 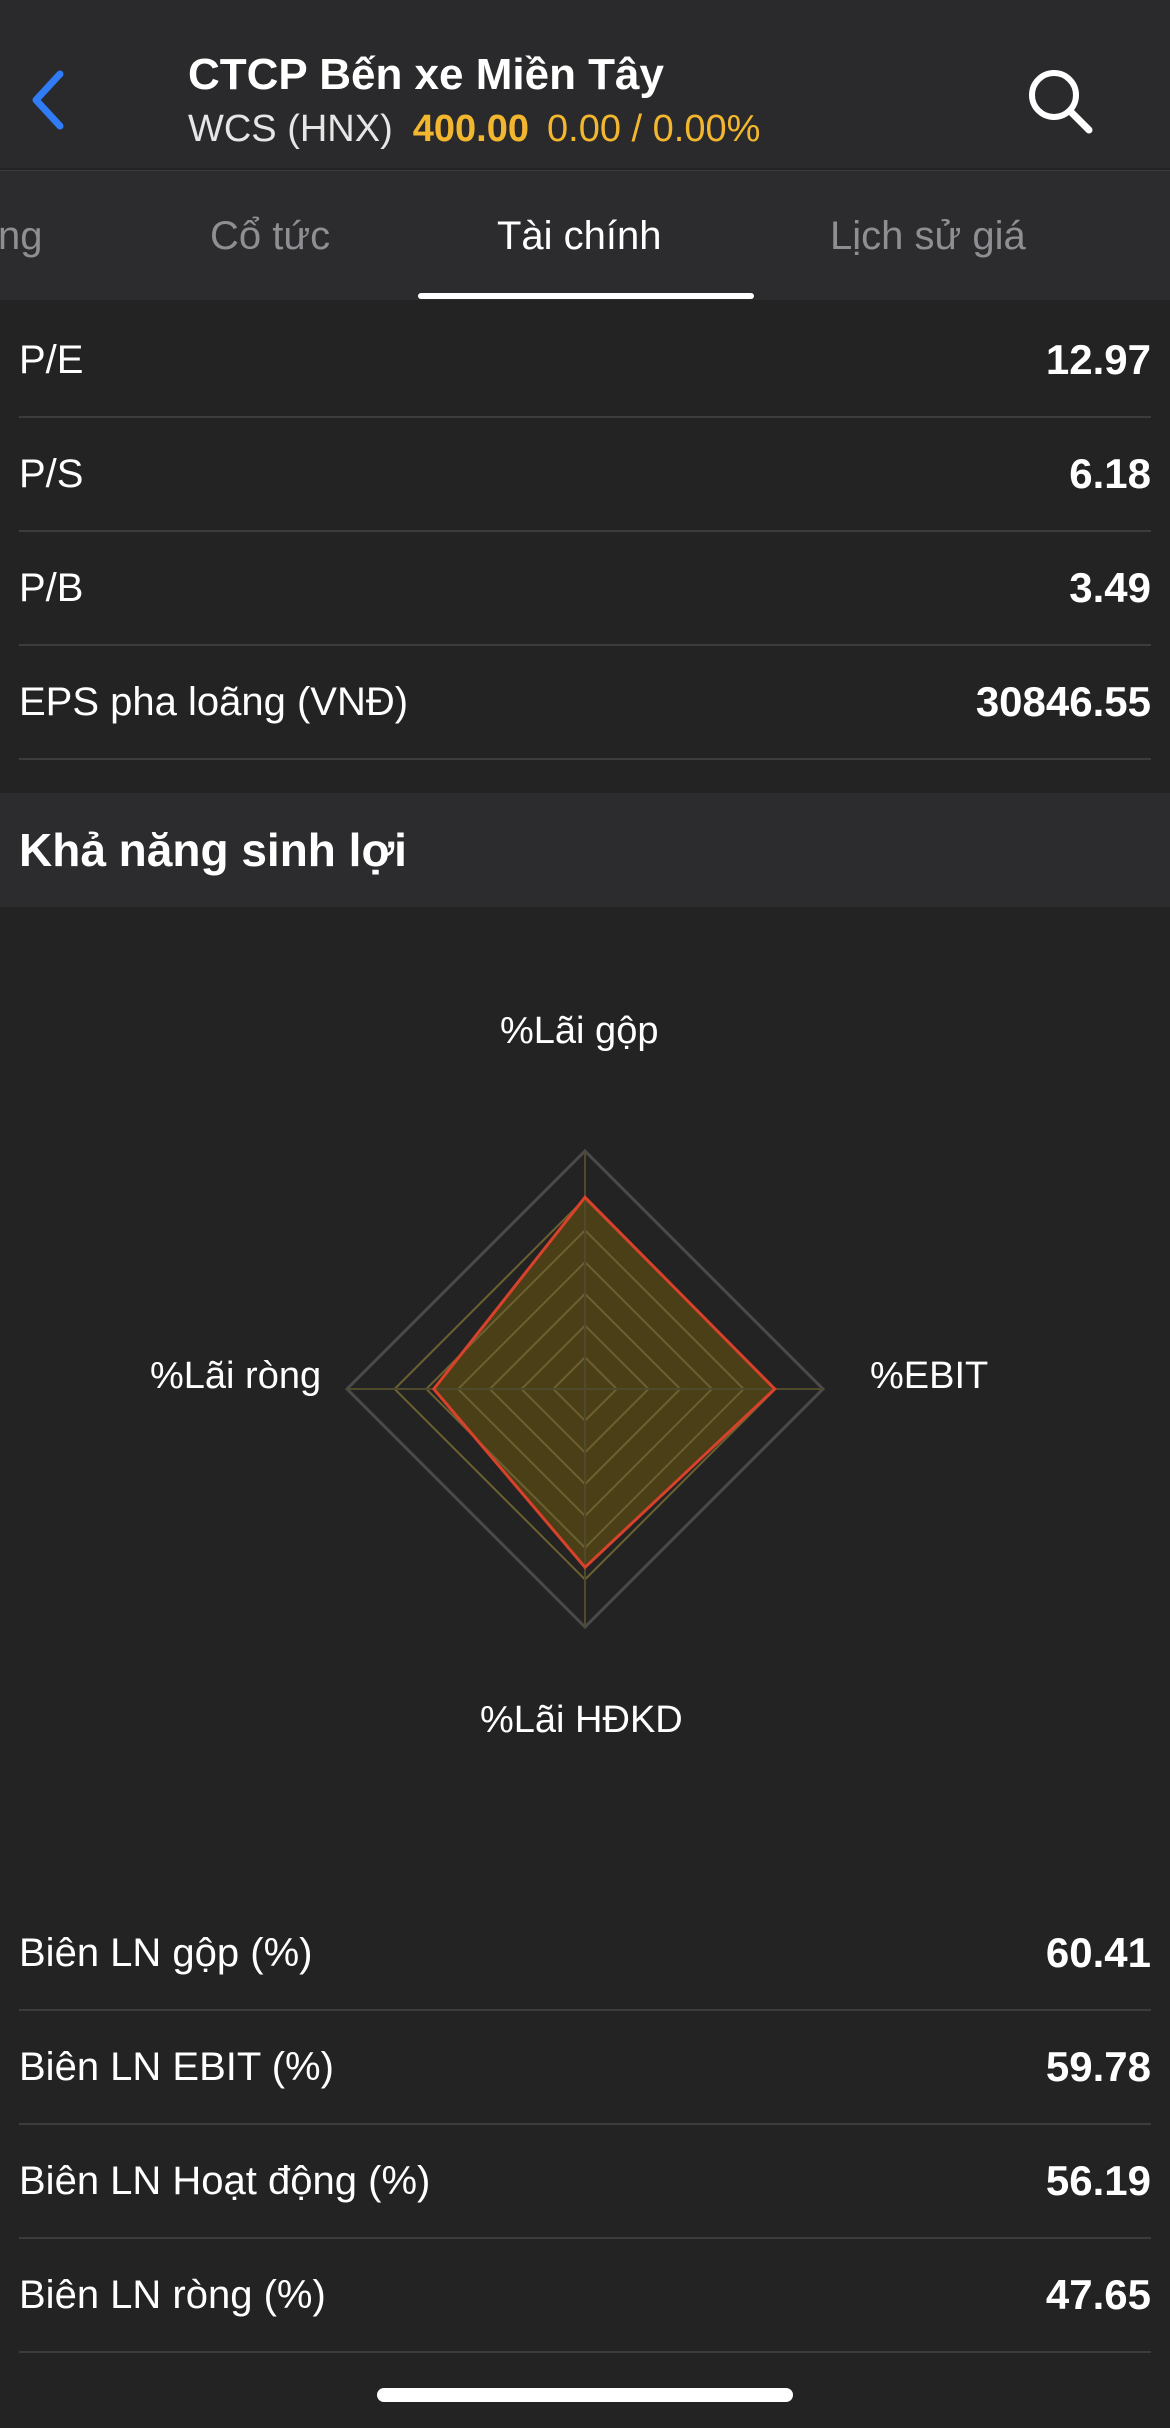 I want to click on metric-value: 47.65, so click(x=1098, y=2294).